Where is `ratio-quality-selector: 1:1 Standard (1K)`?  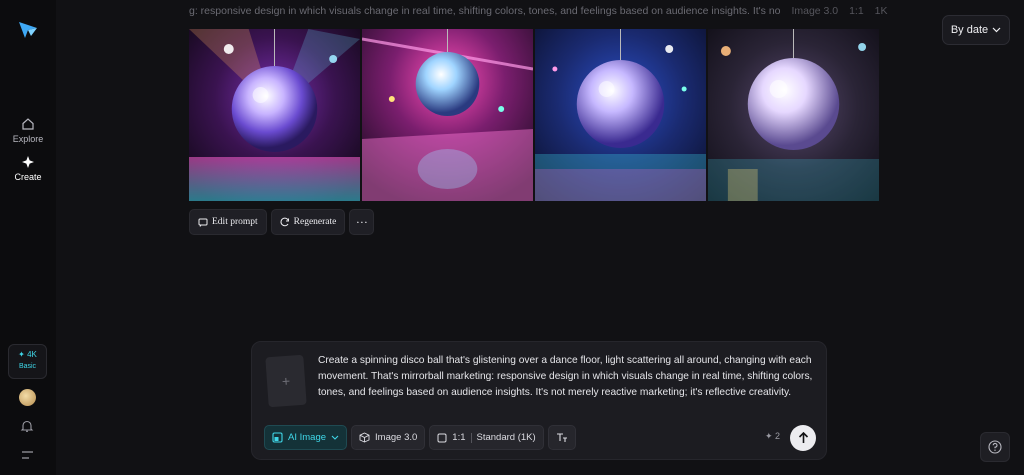 ratio-quality-selector: 1:1 Standard (1K) is located at coordinates (486, 437).